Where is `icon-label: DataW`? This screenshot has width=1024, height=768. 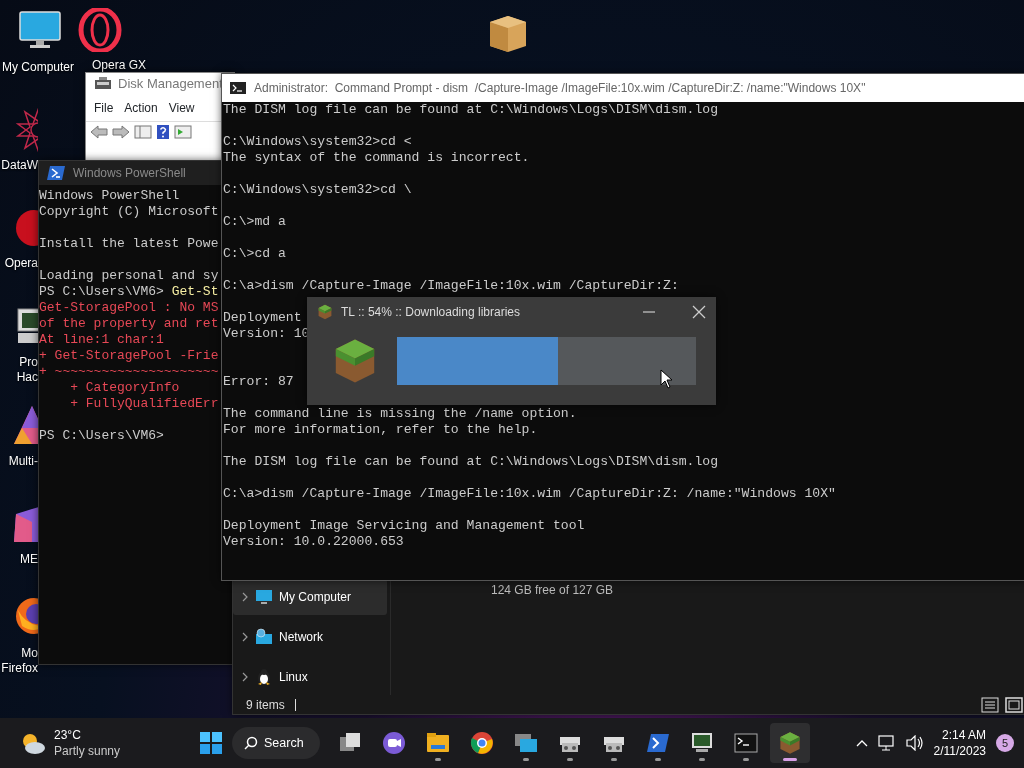
icon-label: DataW is located at coordinates (19, 165).